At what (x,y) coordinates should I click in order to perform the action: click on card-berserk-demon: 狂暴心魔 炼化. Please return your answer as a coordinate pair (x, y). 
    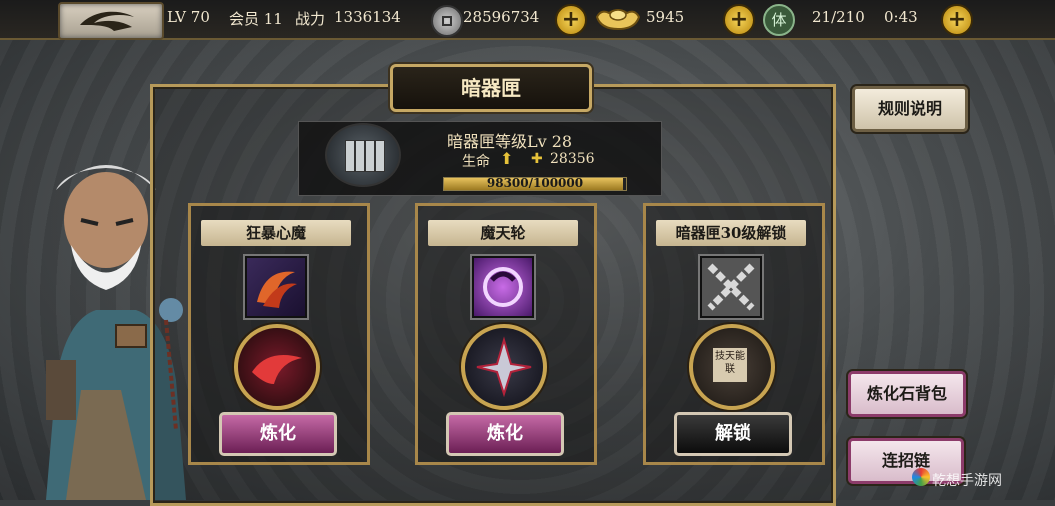
    Looking at the image, I should click on (279, 334).